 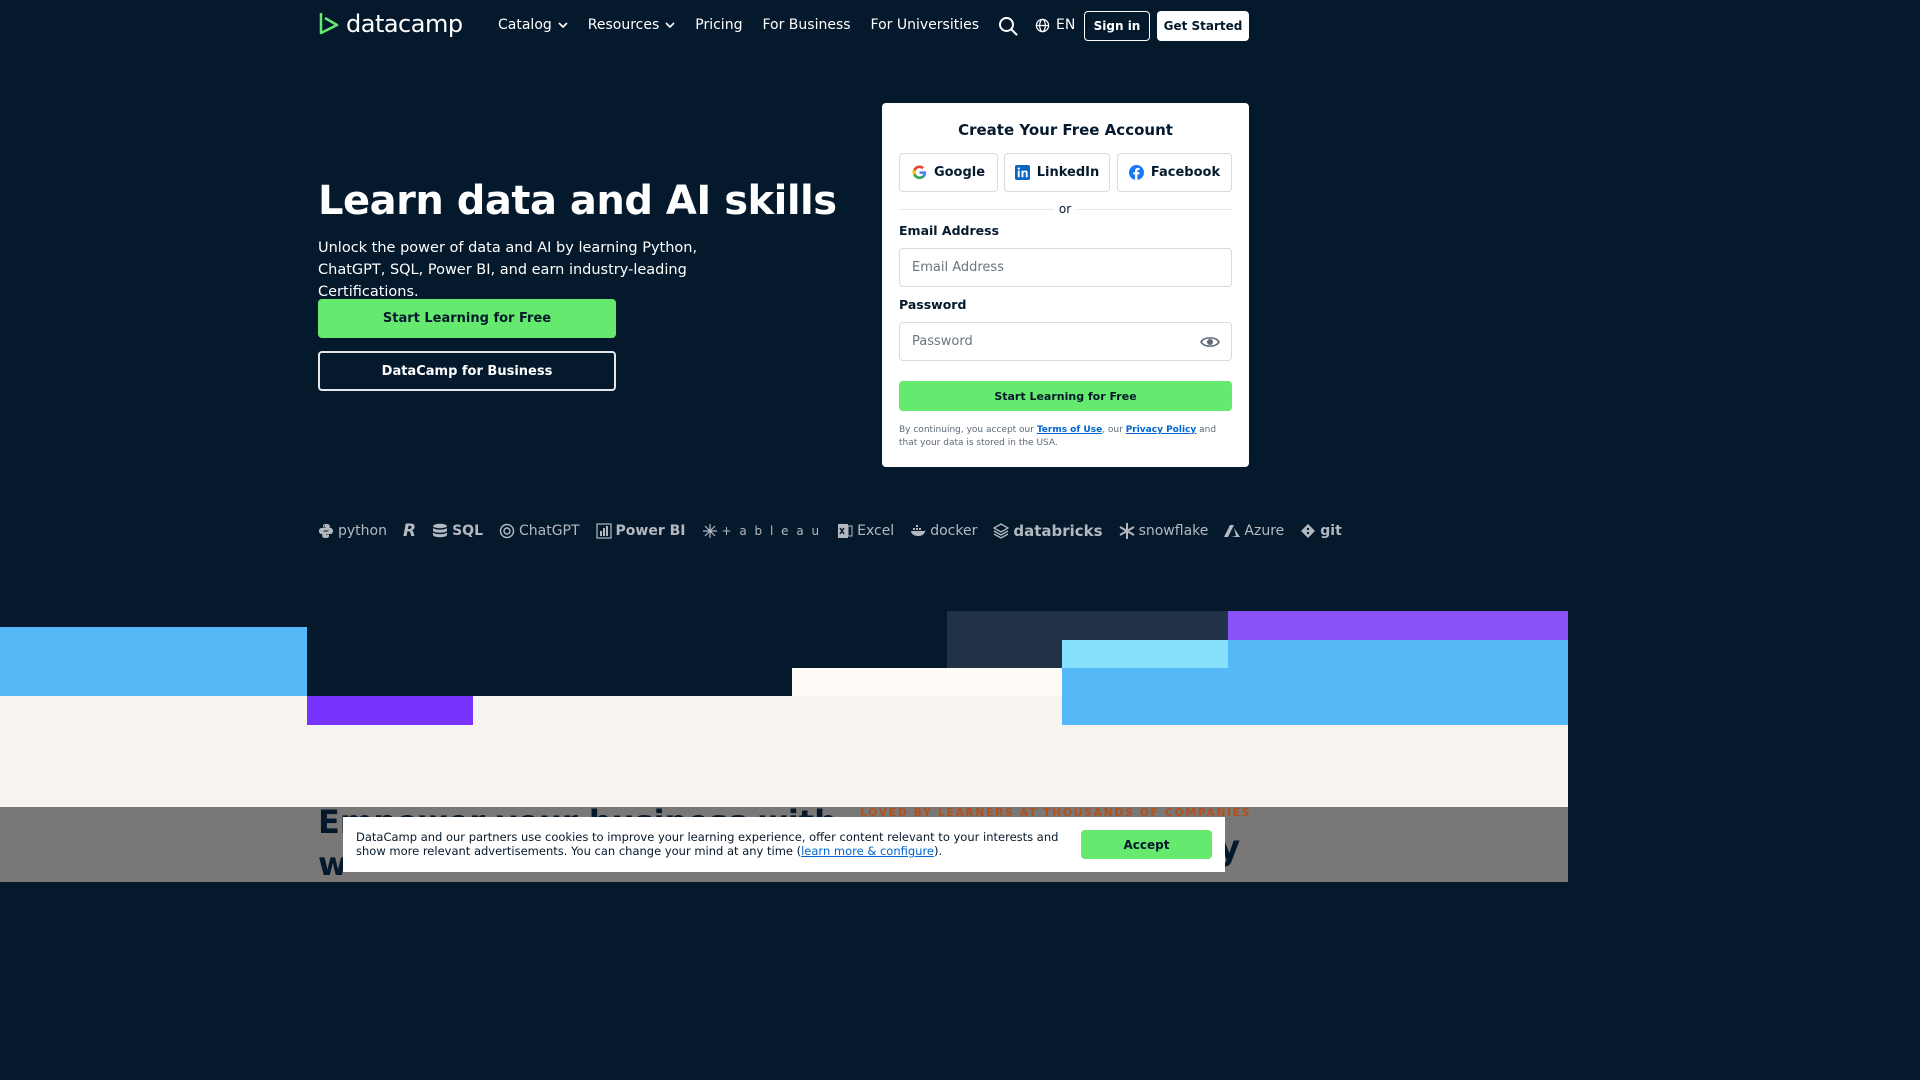 I want to click on search-icon, so click(x=1008, y=26).